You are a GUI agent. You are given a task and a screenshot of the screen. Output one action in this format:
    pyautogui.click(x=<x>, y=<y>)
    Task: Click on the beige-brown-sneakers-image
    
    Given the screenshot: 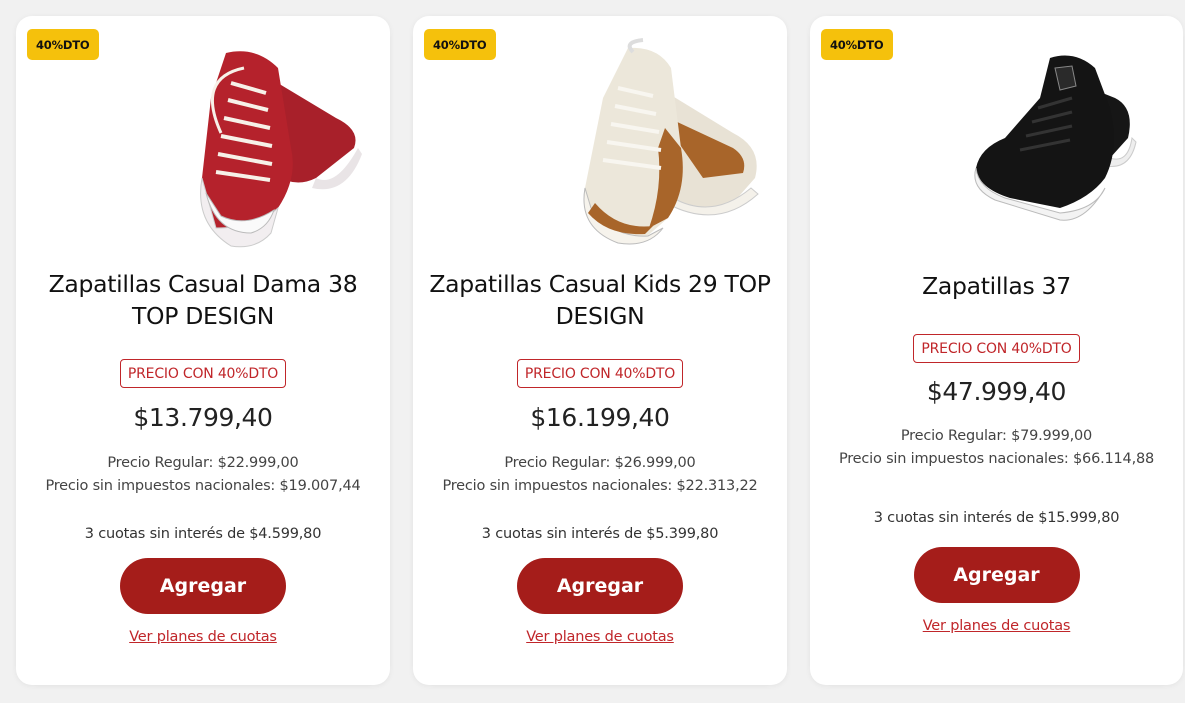 What is the action you would take?
    pyautogui.click(x=600, y=144)
    